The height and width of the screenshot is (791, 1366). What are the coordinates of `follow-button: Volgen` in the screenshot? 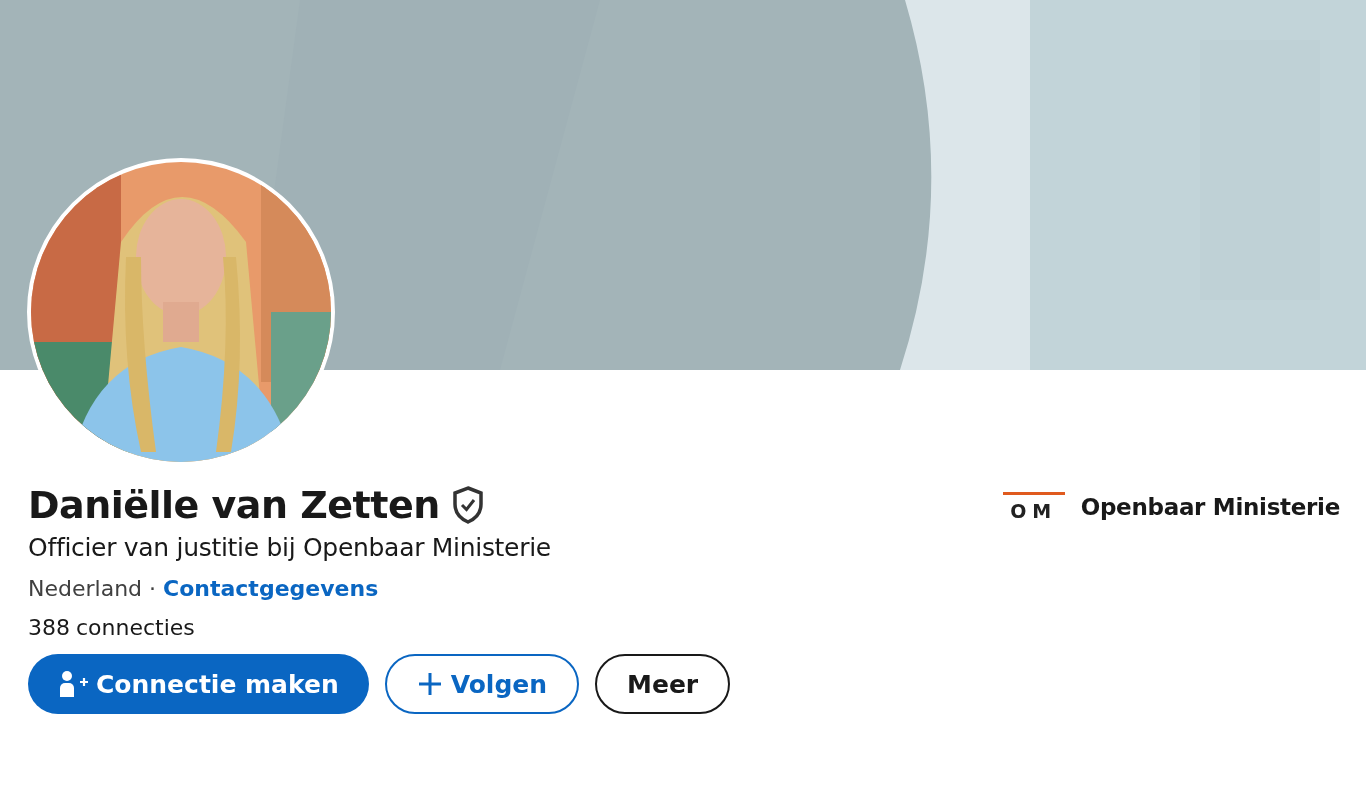 It's located at (482, 684).